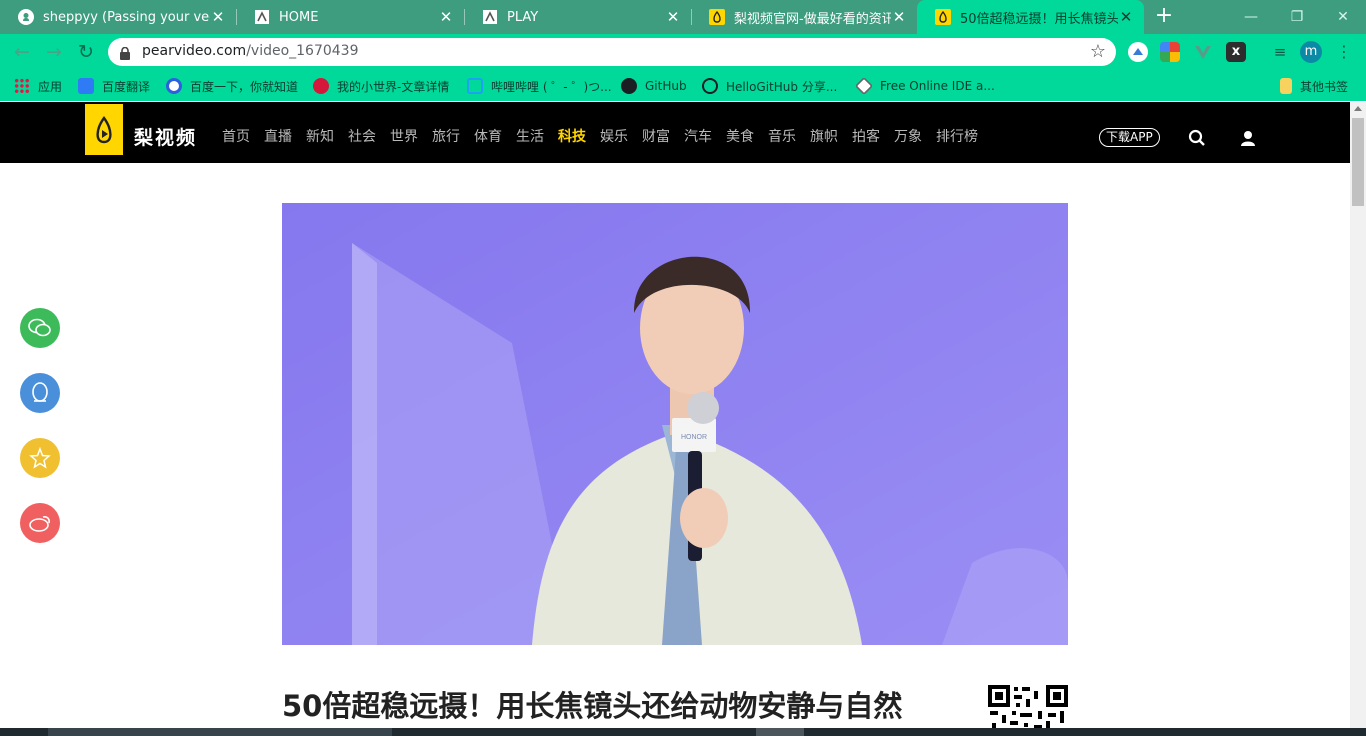 The width and height of the screenshot is (1366, 736). Describe the element at coordinates (864, 86) in the screenshot. I see `ide-icon` at that location.